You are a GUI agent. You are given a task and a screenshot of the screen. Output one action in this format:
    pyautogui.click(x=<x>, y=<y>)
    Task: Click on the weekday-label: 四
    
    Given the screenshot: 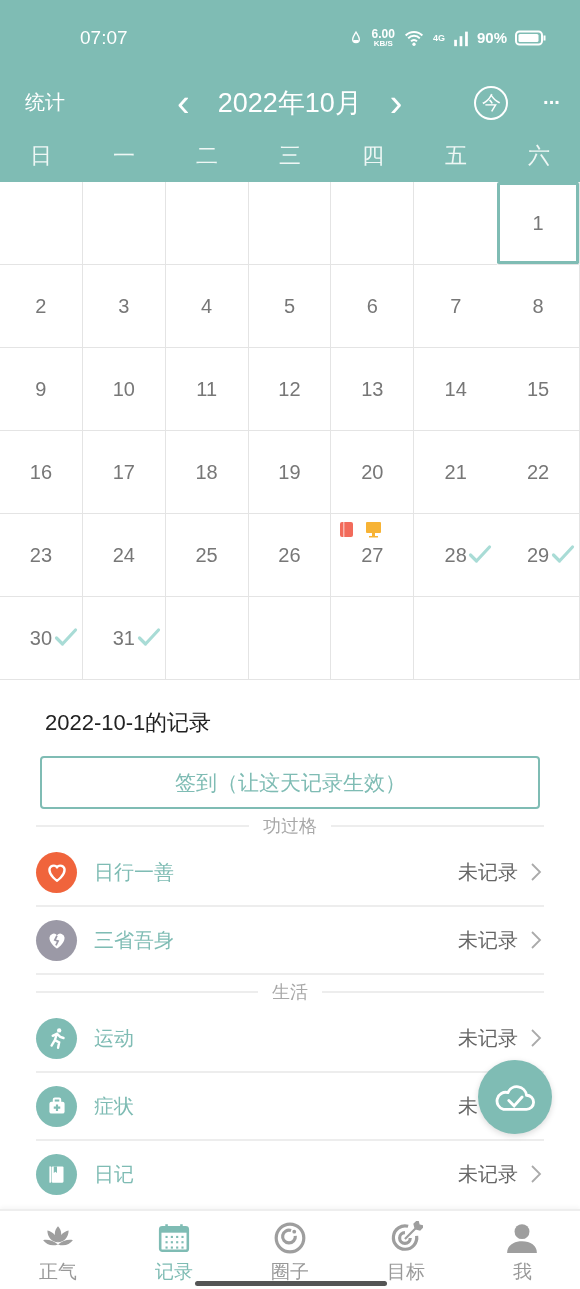 What is the action you would take?
    pyautogui.click(x=372, y=156)
    